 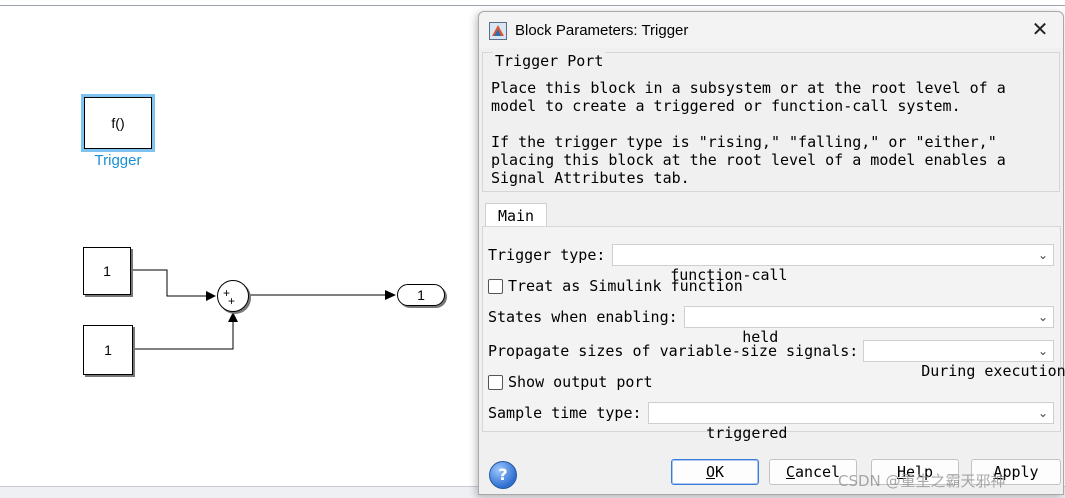 I want to click on constant-block-1: 1, so click(x=107, y=271).